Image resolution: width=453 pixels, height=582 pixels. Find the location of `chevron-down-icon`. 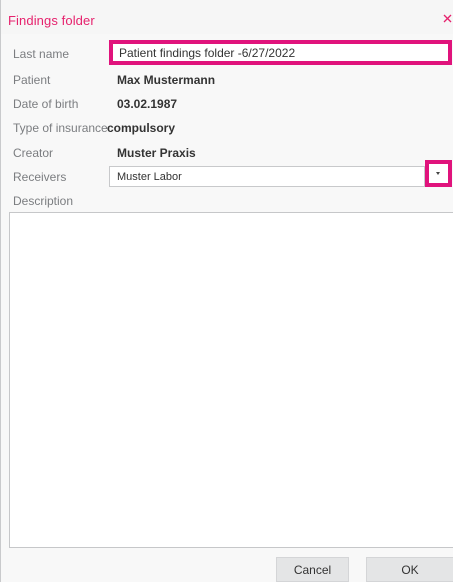

chevron-down-icon is located at coordinates (438, 173).